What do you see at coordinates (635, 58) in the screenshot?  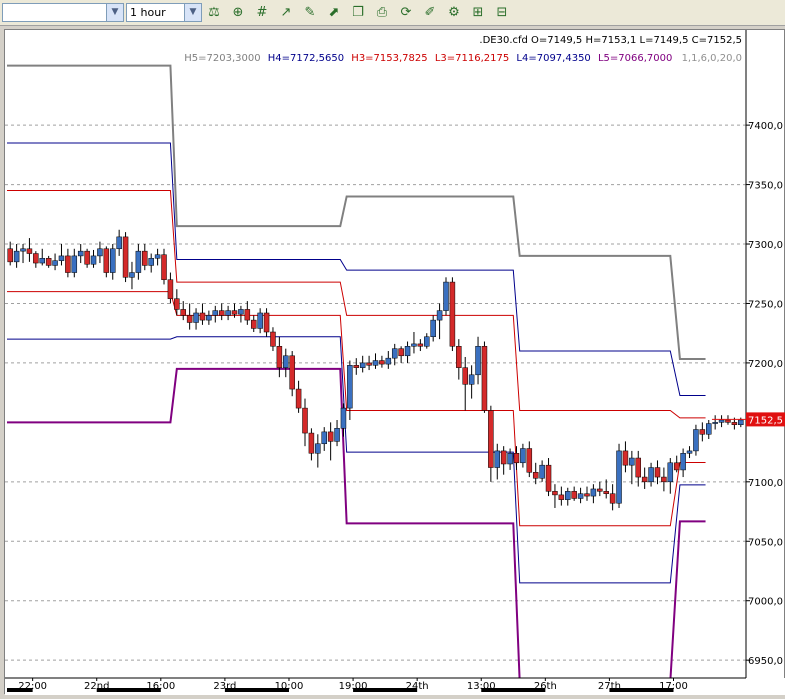 I see `l5-label: L5=7066,7000` at bounding box center [635, 58].